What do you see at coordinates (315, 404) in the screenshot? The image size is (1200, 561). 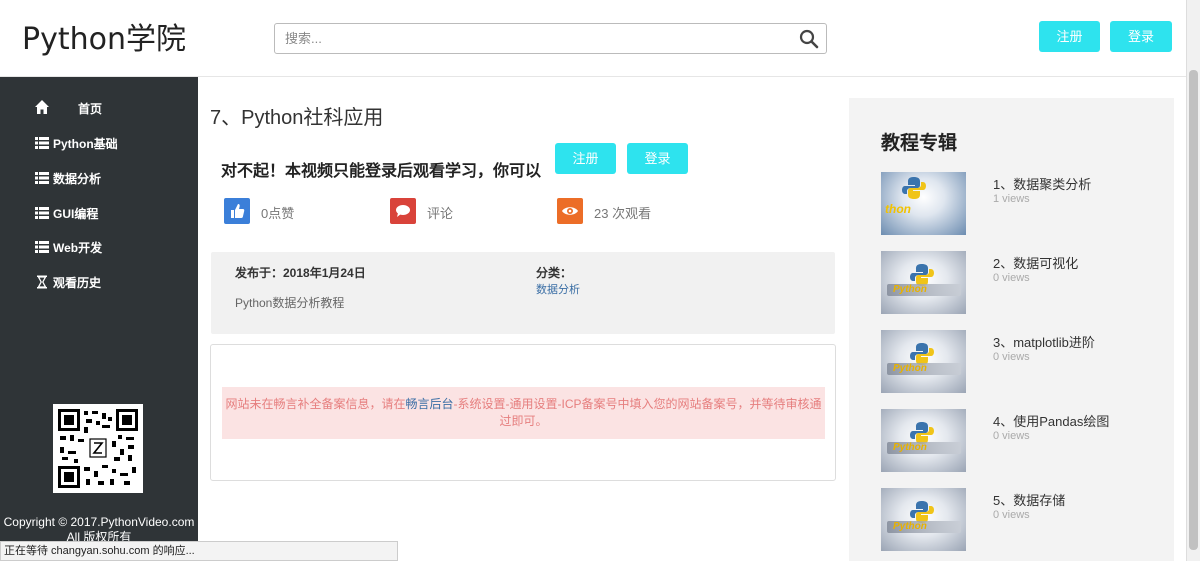 I see `alert-text-before: 网站未在畅言补全备案信息，请在` at bounding box center [315, 404].